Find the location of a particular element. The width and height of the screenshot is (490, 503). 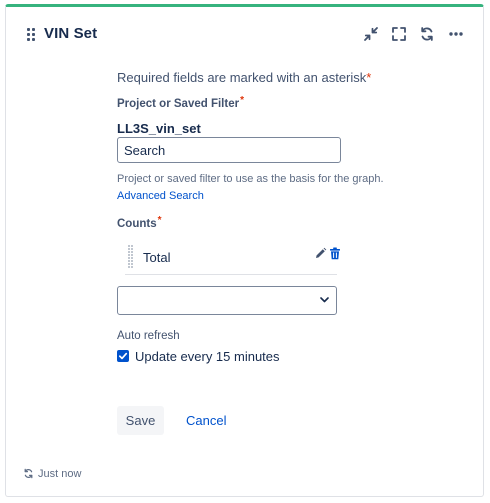

counts-label: Counts* is located at coordinates (139, 222).